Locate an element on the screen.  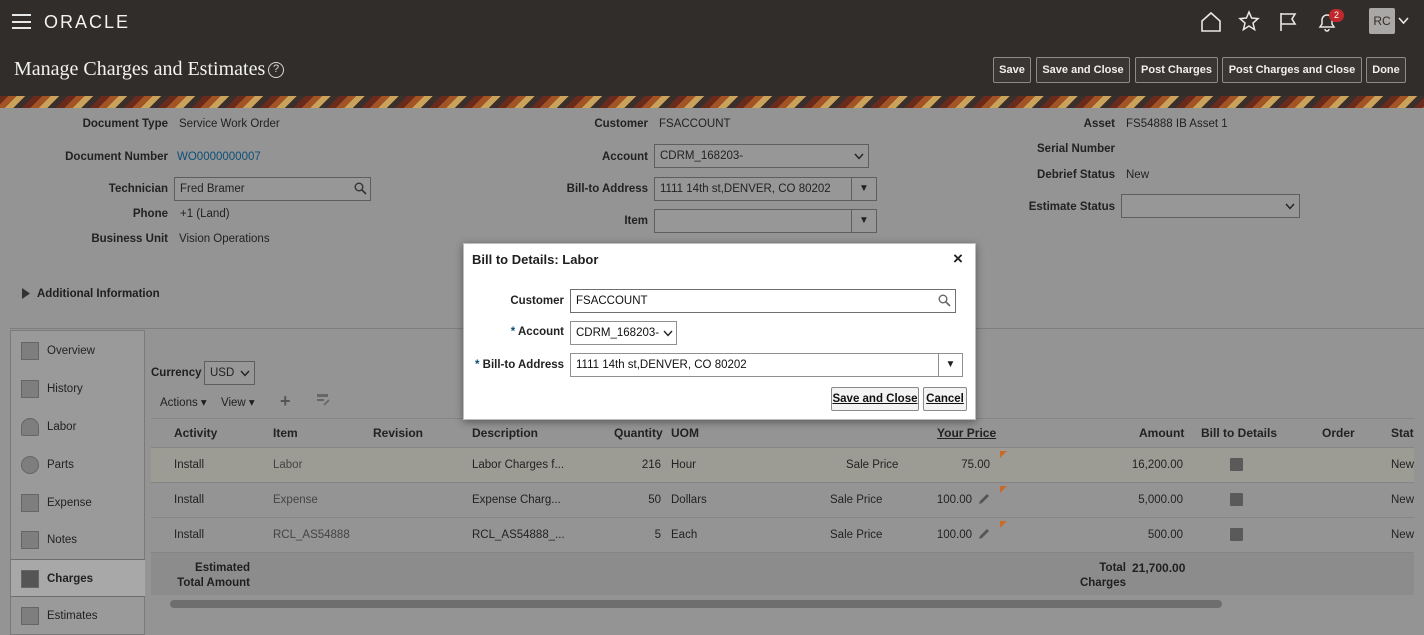
oracle-logo: ORACLE is located at coordinates (87, 22).